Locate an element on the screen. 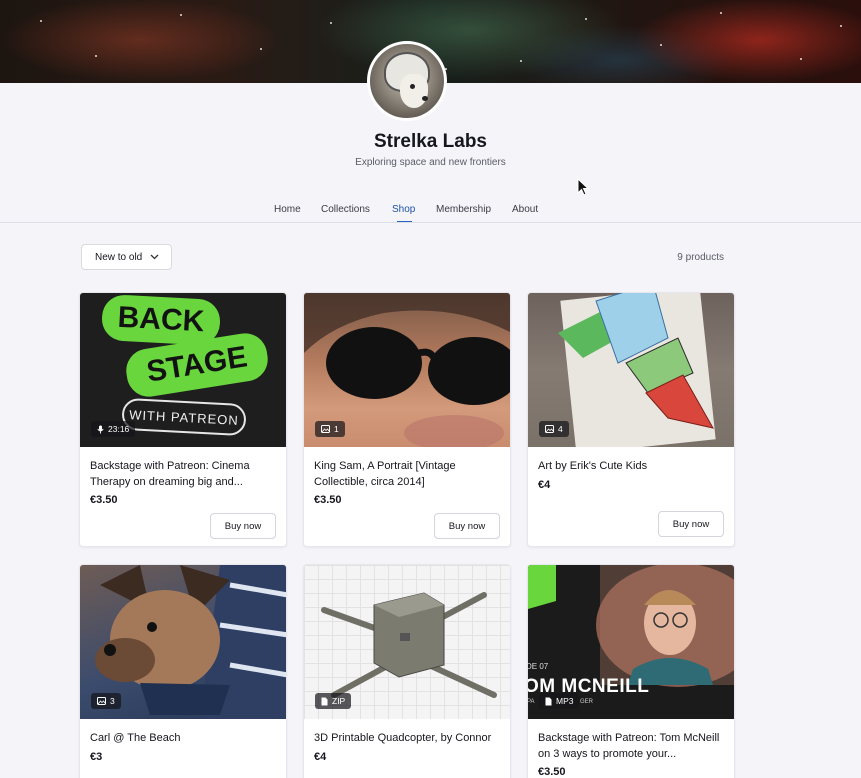 The image size is (861, 778). media-badge: ZIP is located at coordinates (333, 701).